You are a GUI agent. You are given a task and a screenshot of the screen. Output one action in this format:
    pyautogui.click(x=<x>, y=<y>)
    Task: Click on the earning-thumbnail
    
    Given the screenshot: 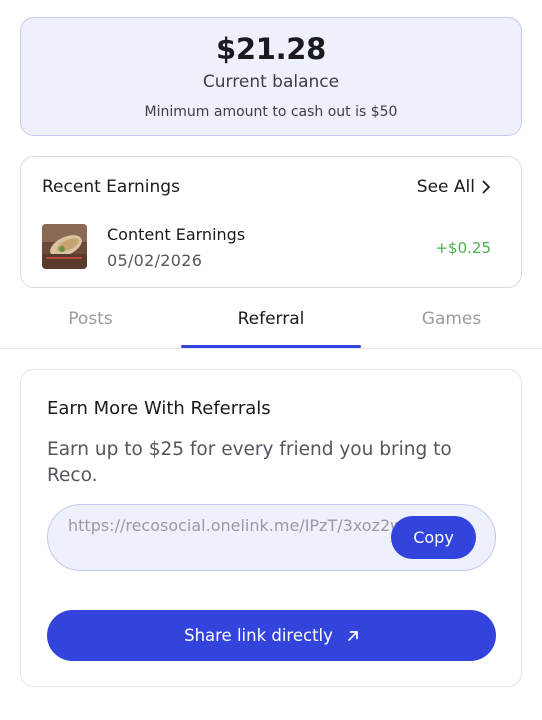 What is the action you would take?
    pyautogui.click(x=64, y=246)
    